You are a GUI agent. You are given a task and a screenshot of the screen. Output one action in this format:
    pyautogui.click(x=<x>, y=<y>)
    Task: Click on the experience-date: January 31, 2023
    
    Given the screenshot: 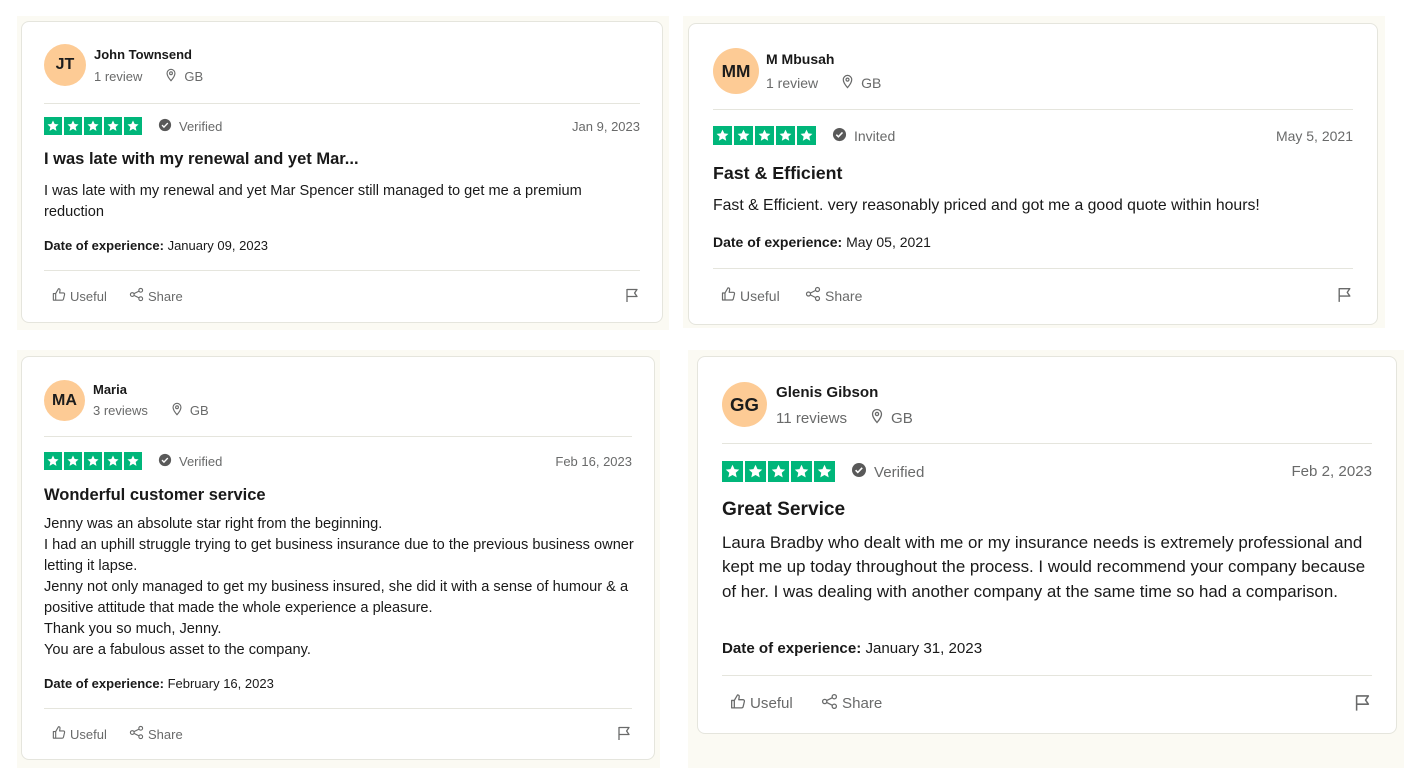 What is the action you would take?
    pyautogui.click(x=924, y=648)
    